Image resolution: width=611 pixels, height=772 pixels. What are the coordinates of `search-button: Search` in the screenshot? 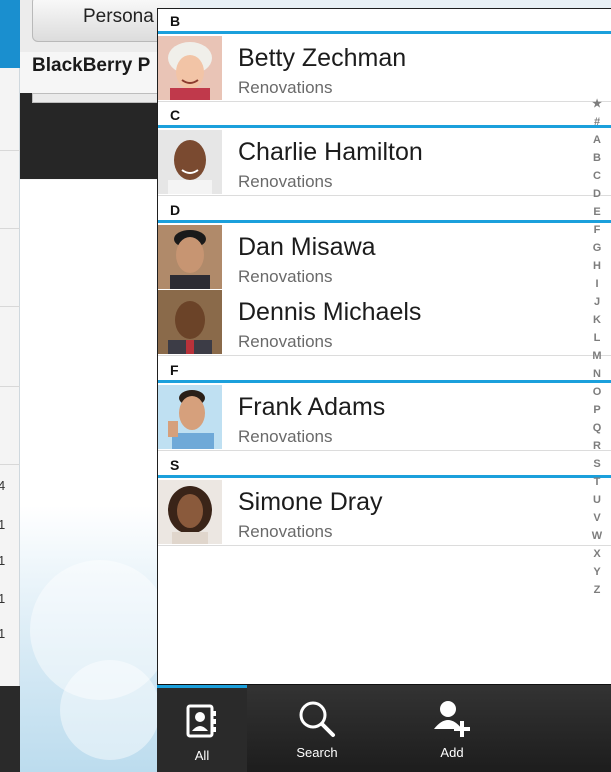 It's located at (317, 728).